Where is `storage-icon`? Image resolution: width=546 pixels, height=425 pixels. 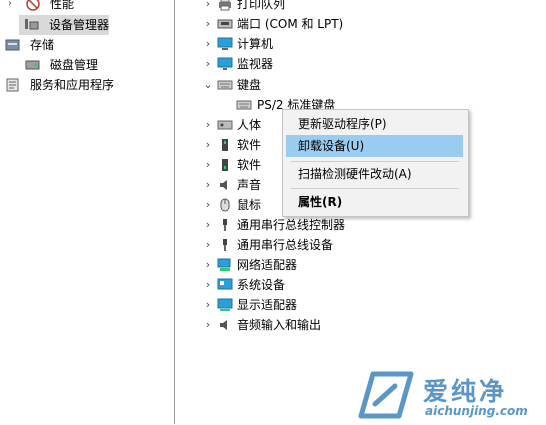 storage-icon is located at coordinates (13, 45).